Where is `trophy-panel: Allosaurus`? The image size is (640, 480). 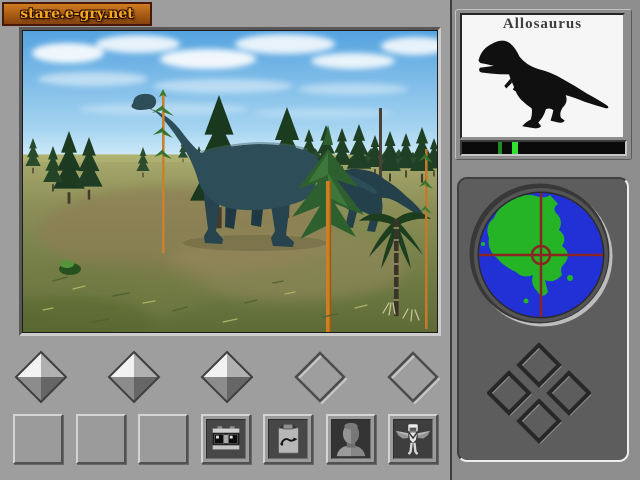 trophy-panel: Allosaurus is located at coordinates (543, 84).